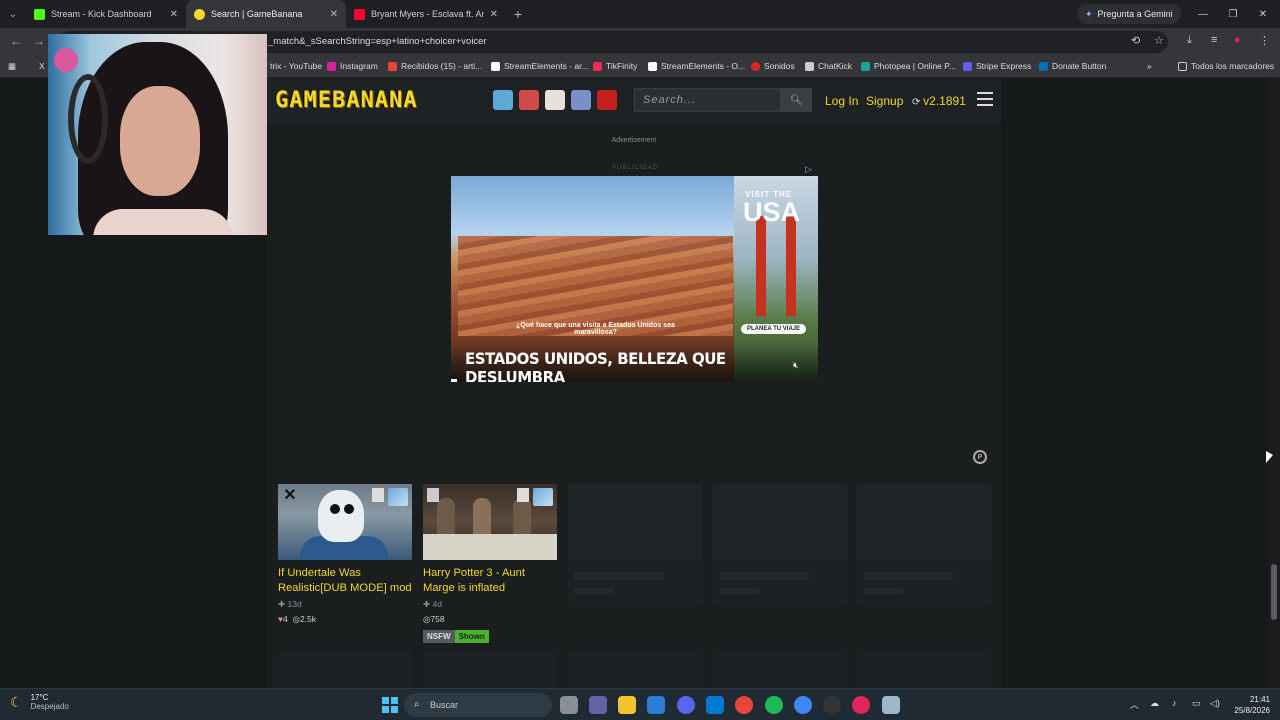  I want to click on discord-icon, so click(686, 705).